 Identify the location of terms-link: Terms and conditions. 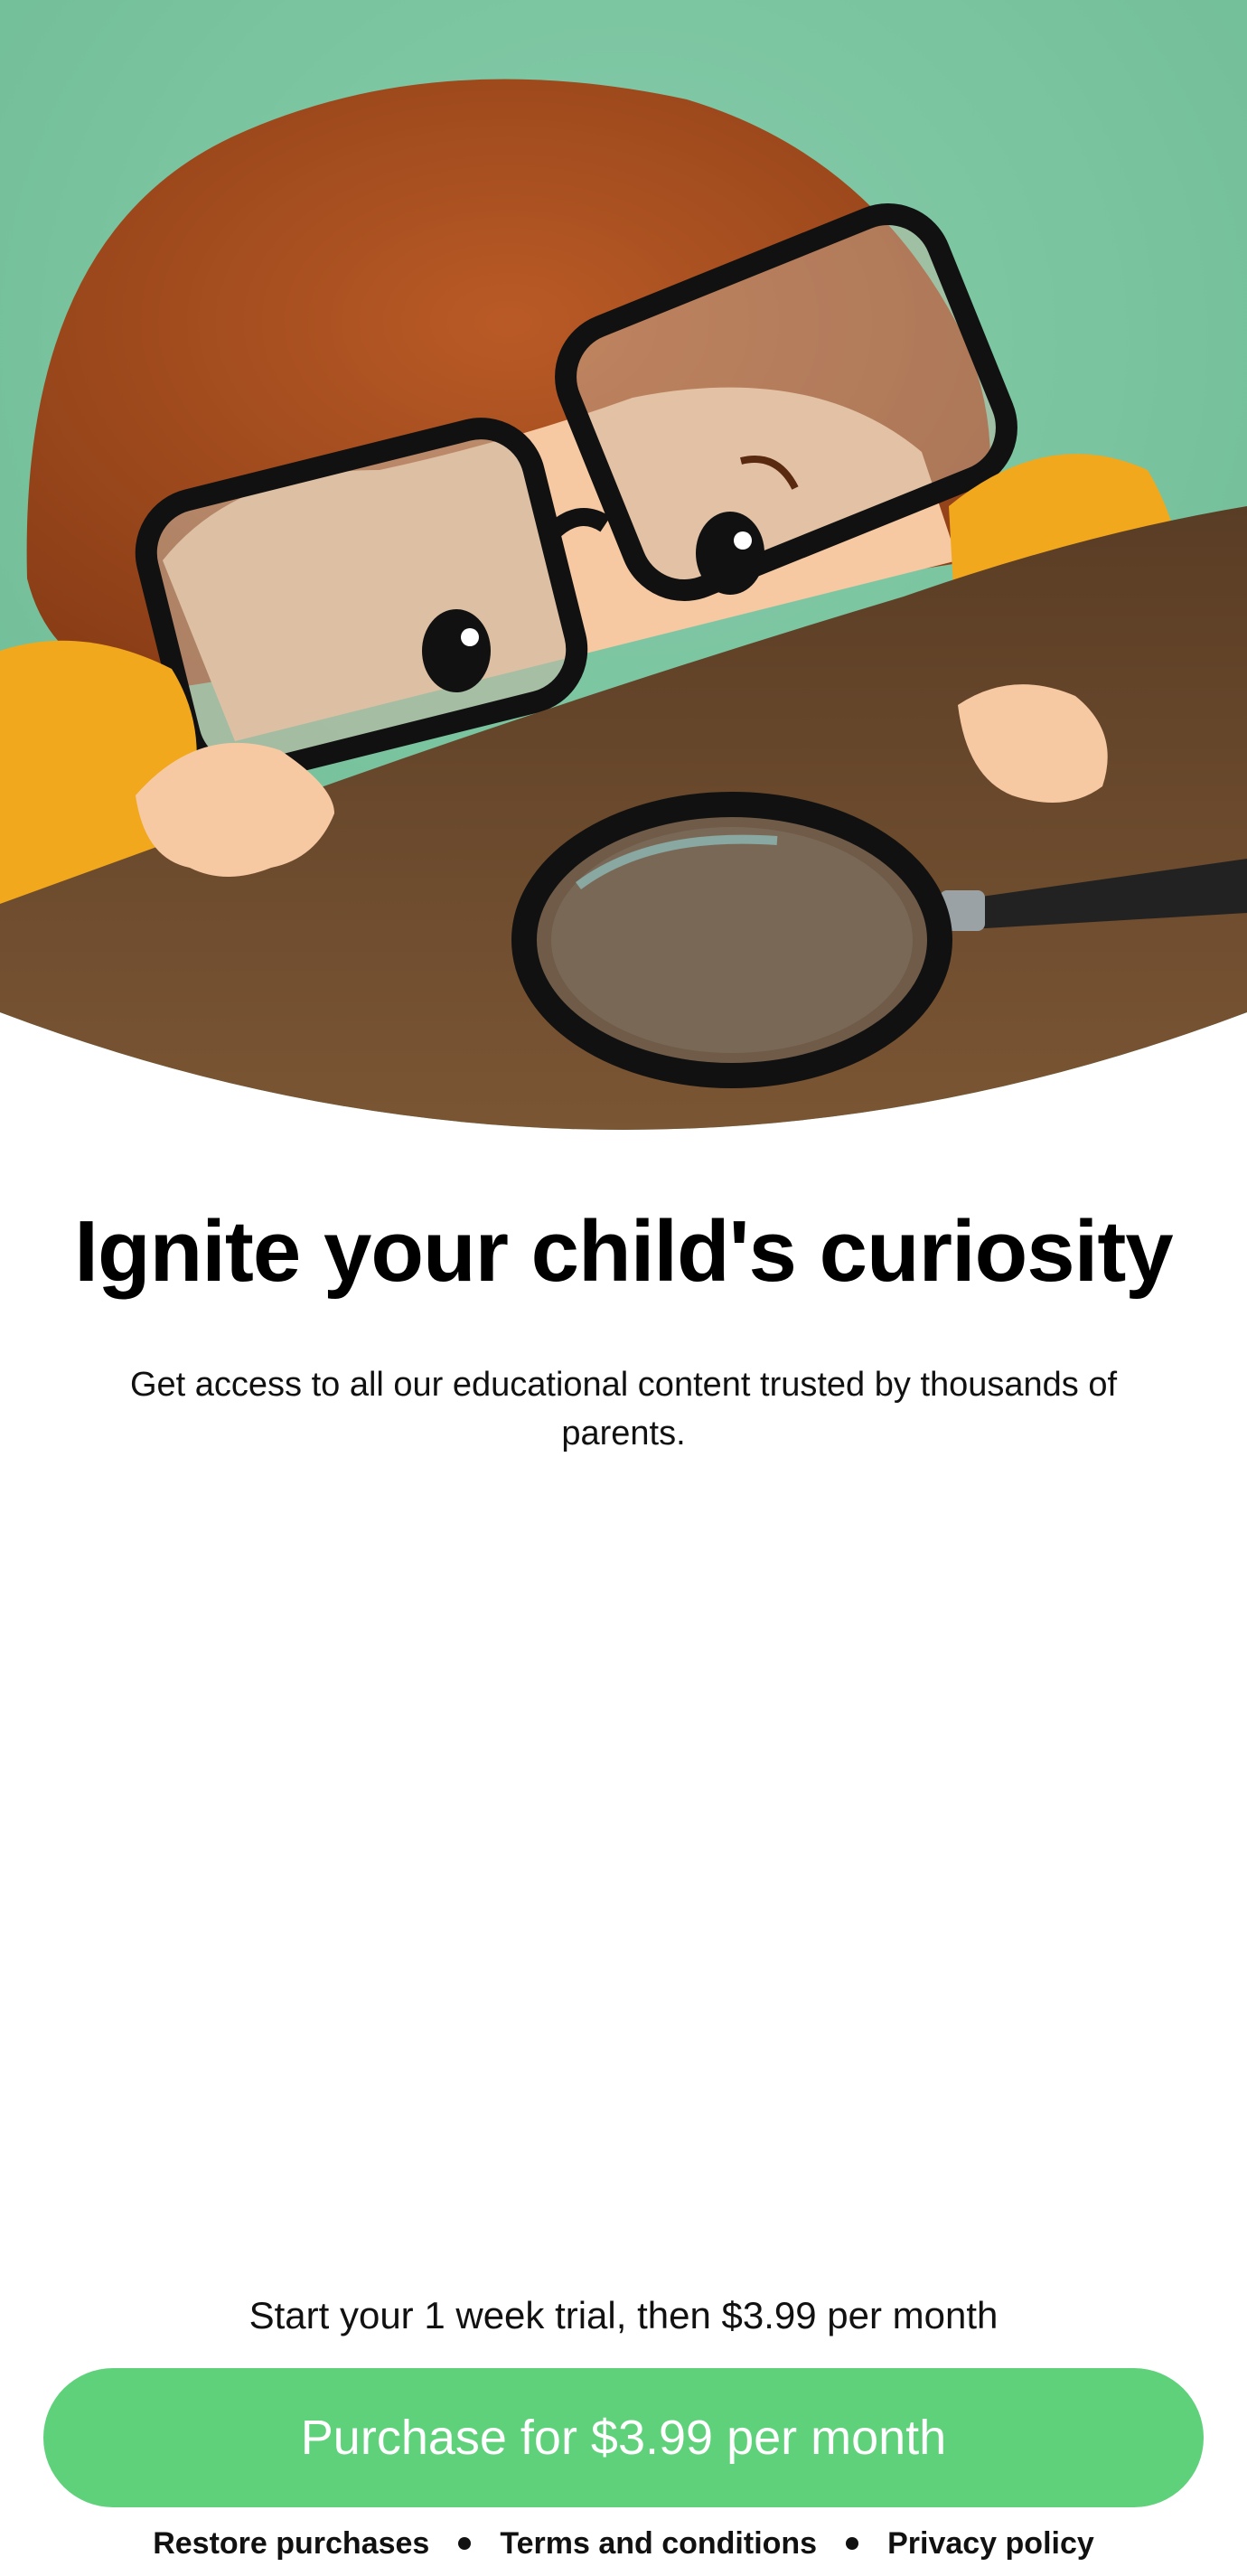
(658, 2544).